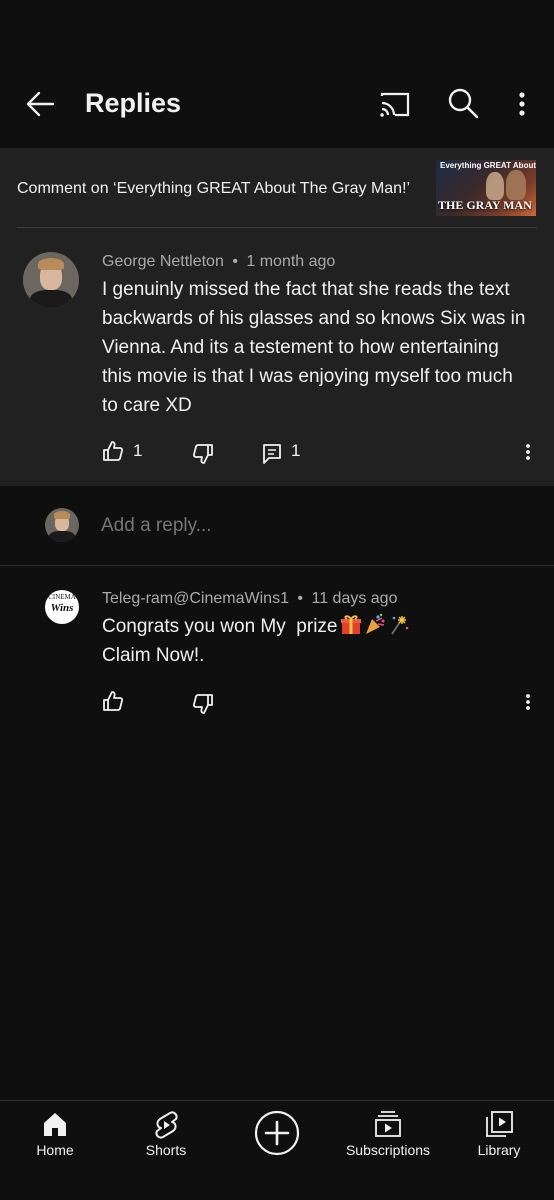 The height and width of the screenshot is (1200, 554). Describe the element at coordinates (166, 1140) in the screenshot. I see `nav-shorts: Shorts` at that location.